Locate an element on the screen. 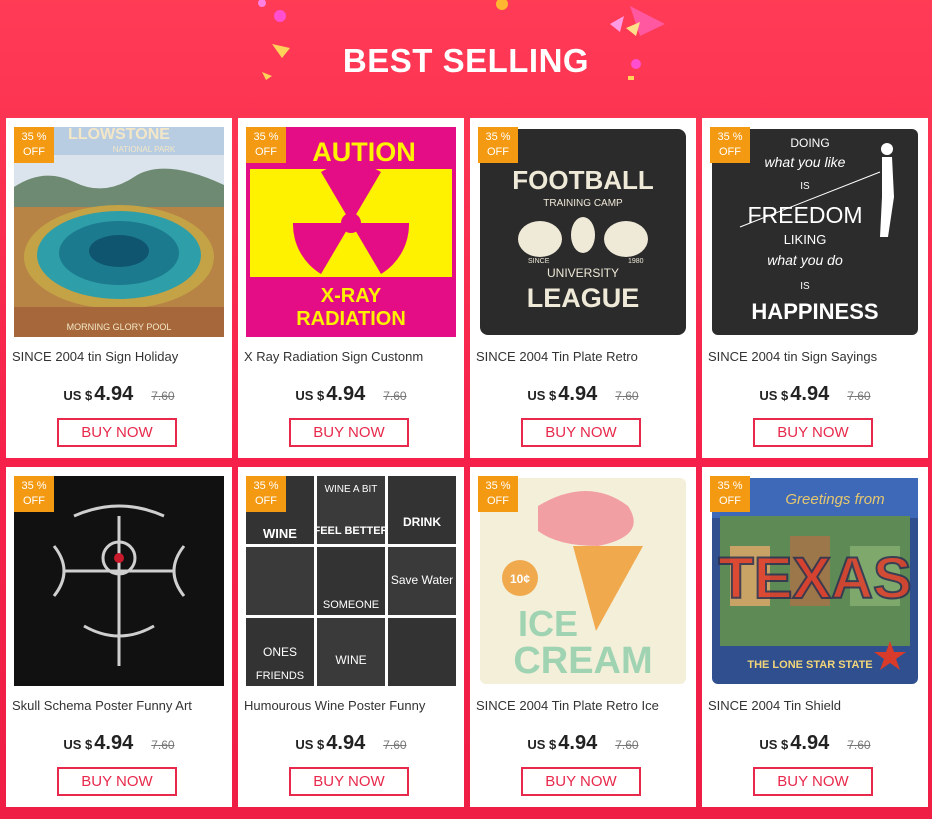 The height and width of the screenshot is (819, 932). image-text: what you do is located at coordinates (805, 260).